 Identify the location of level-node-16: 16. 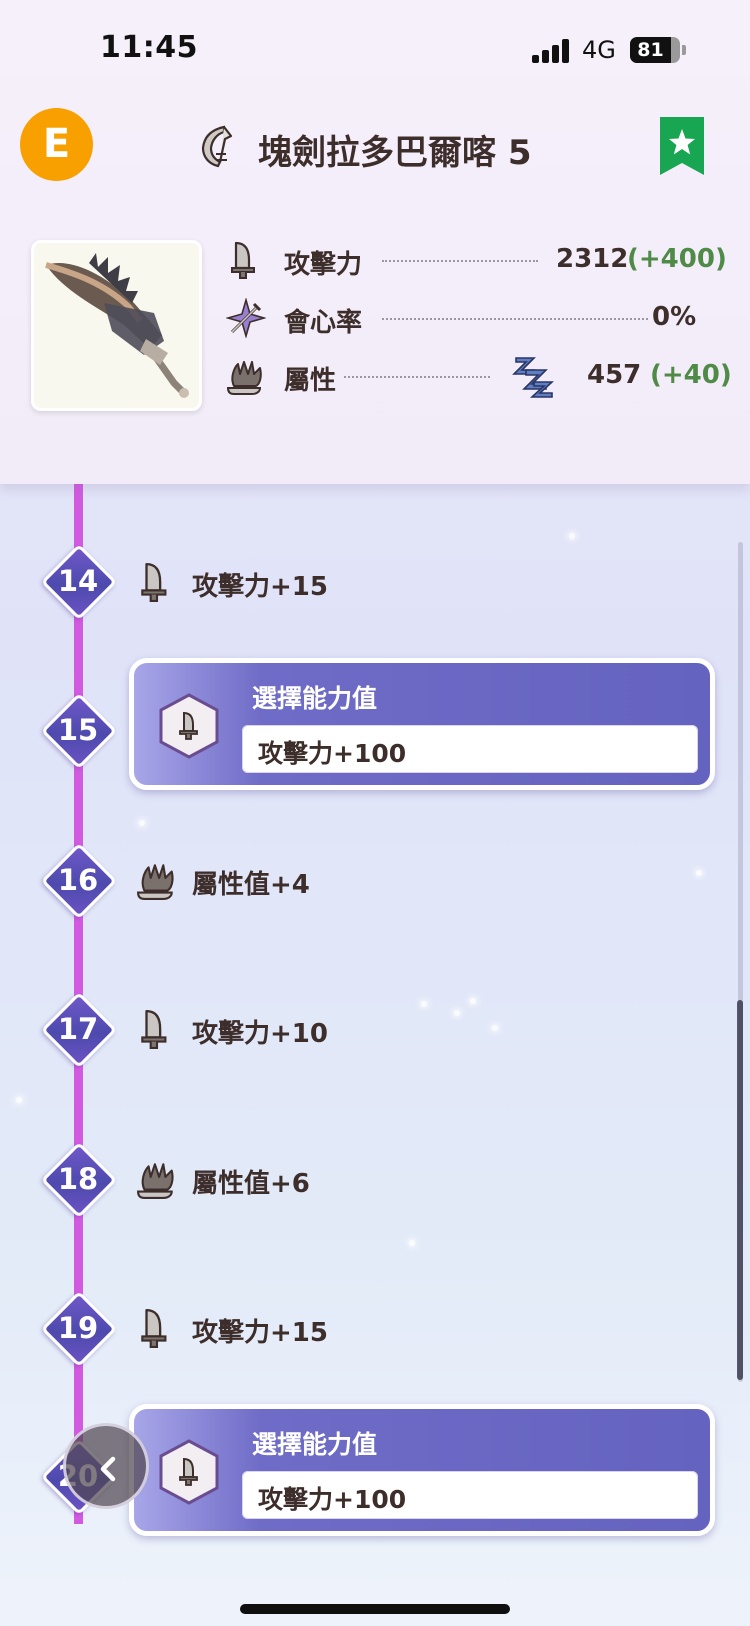
(79, 881).